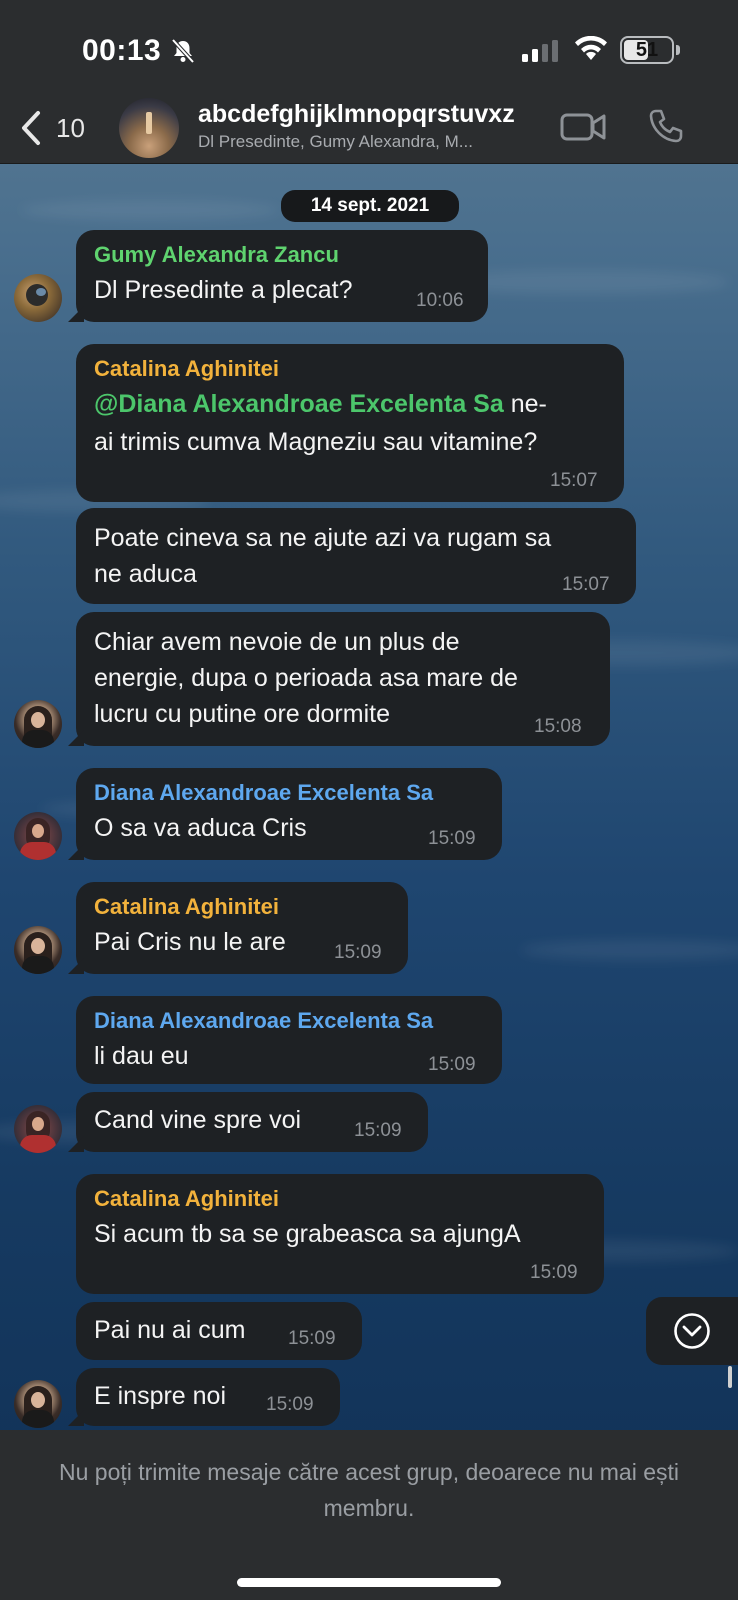 The width and height of the screenshot is (738, 1600). I want to click on message-text-line: Si acum tb sa se grabeasca sa ajungA, so click(307, 1234).